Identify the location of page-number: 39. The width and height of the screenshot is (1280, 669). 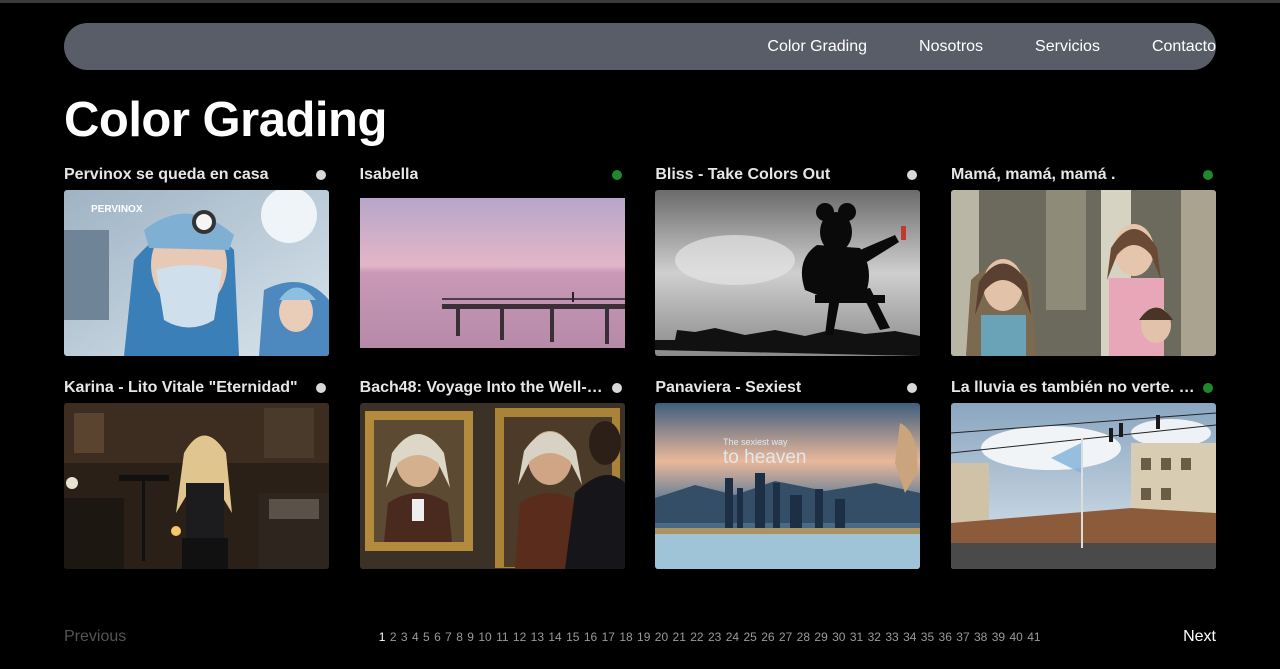
(998, 637).